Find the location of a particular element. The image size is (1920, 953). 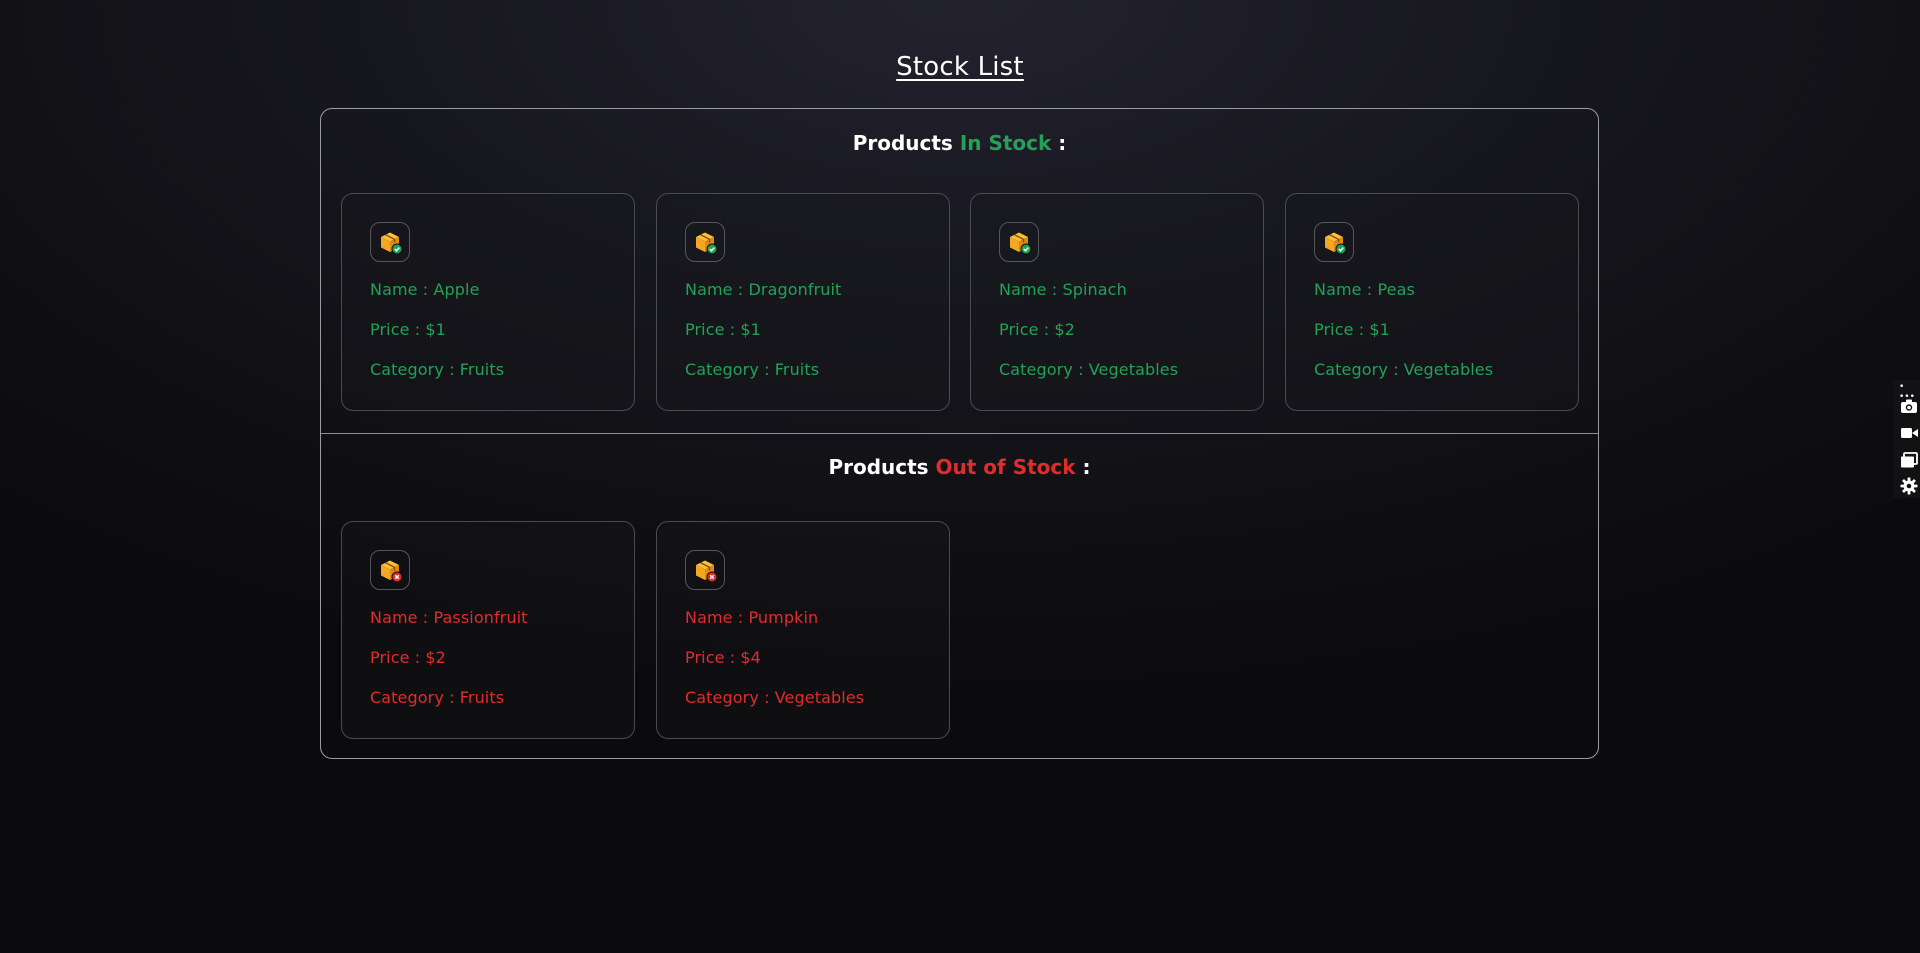

windows-icon is located at coordinates (1909, 460).